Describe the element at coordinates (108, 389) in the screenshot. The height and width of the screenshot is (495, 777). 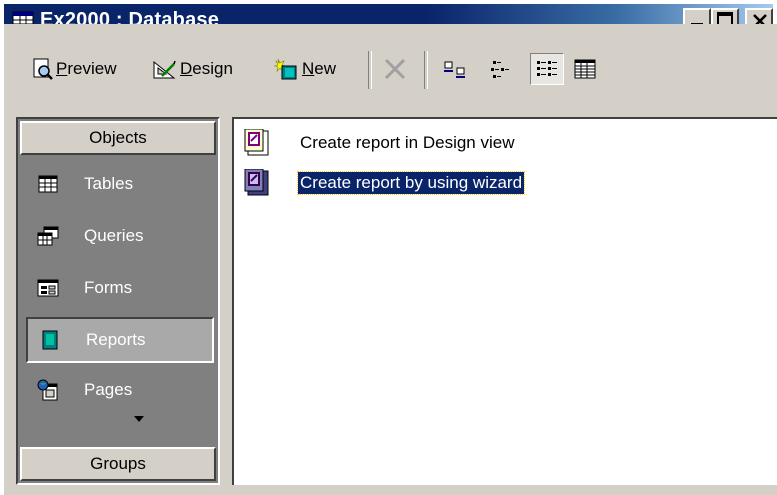
I see `objects-item-label: Pages` at that location.